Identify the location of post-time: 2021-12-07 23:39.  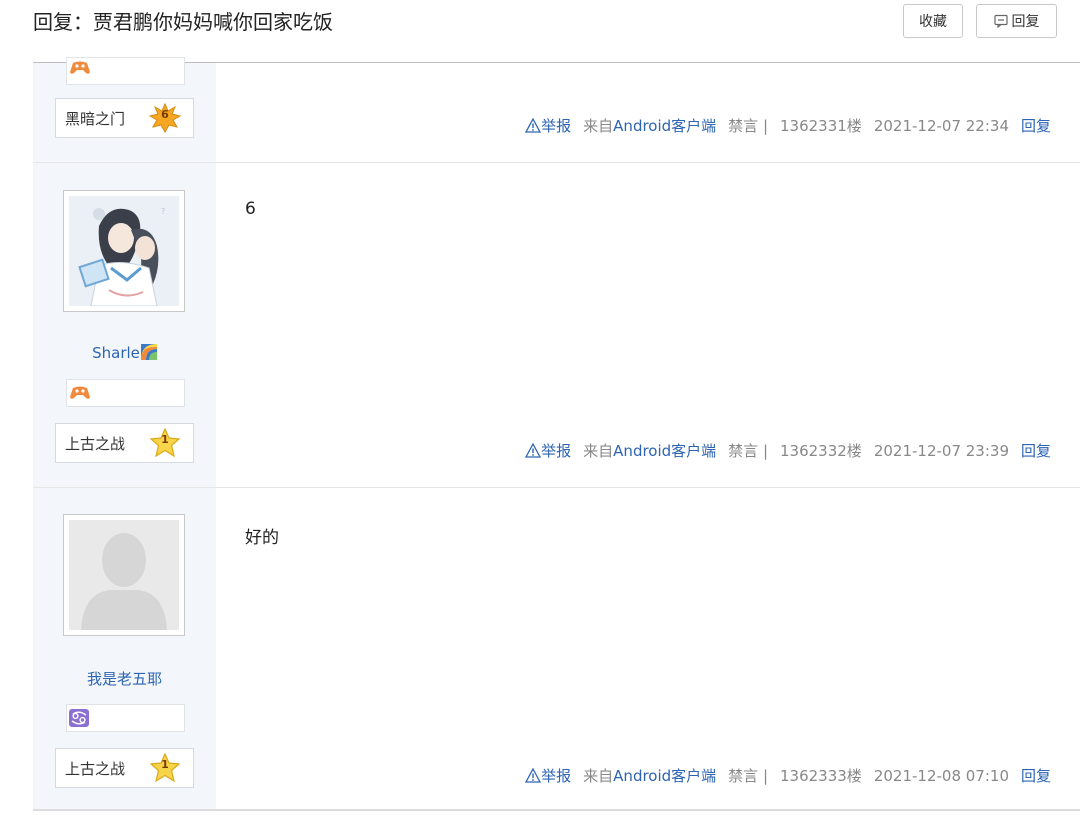
(941, 450).